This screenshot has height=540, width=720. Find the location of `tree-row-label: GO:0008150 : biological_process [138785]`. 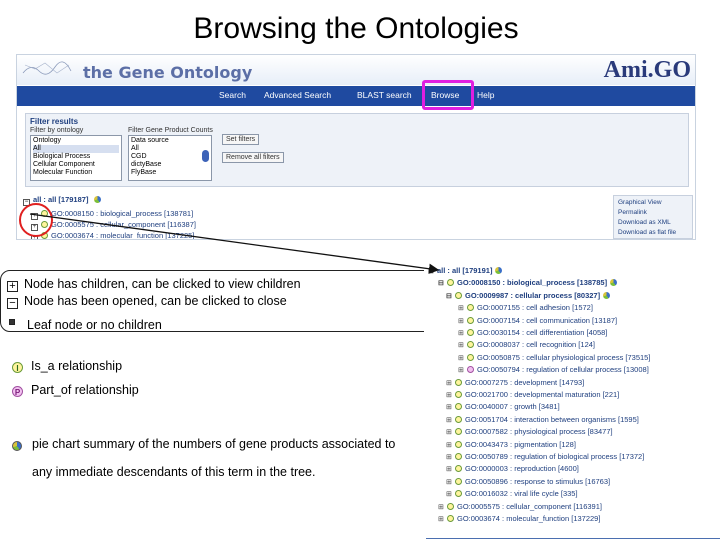

tree-row-label: GO:0008150 : biological_process [138785] is located at coordinates (532, 283).